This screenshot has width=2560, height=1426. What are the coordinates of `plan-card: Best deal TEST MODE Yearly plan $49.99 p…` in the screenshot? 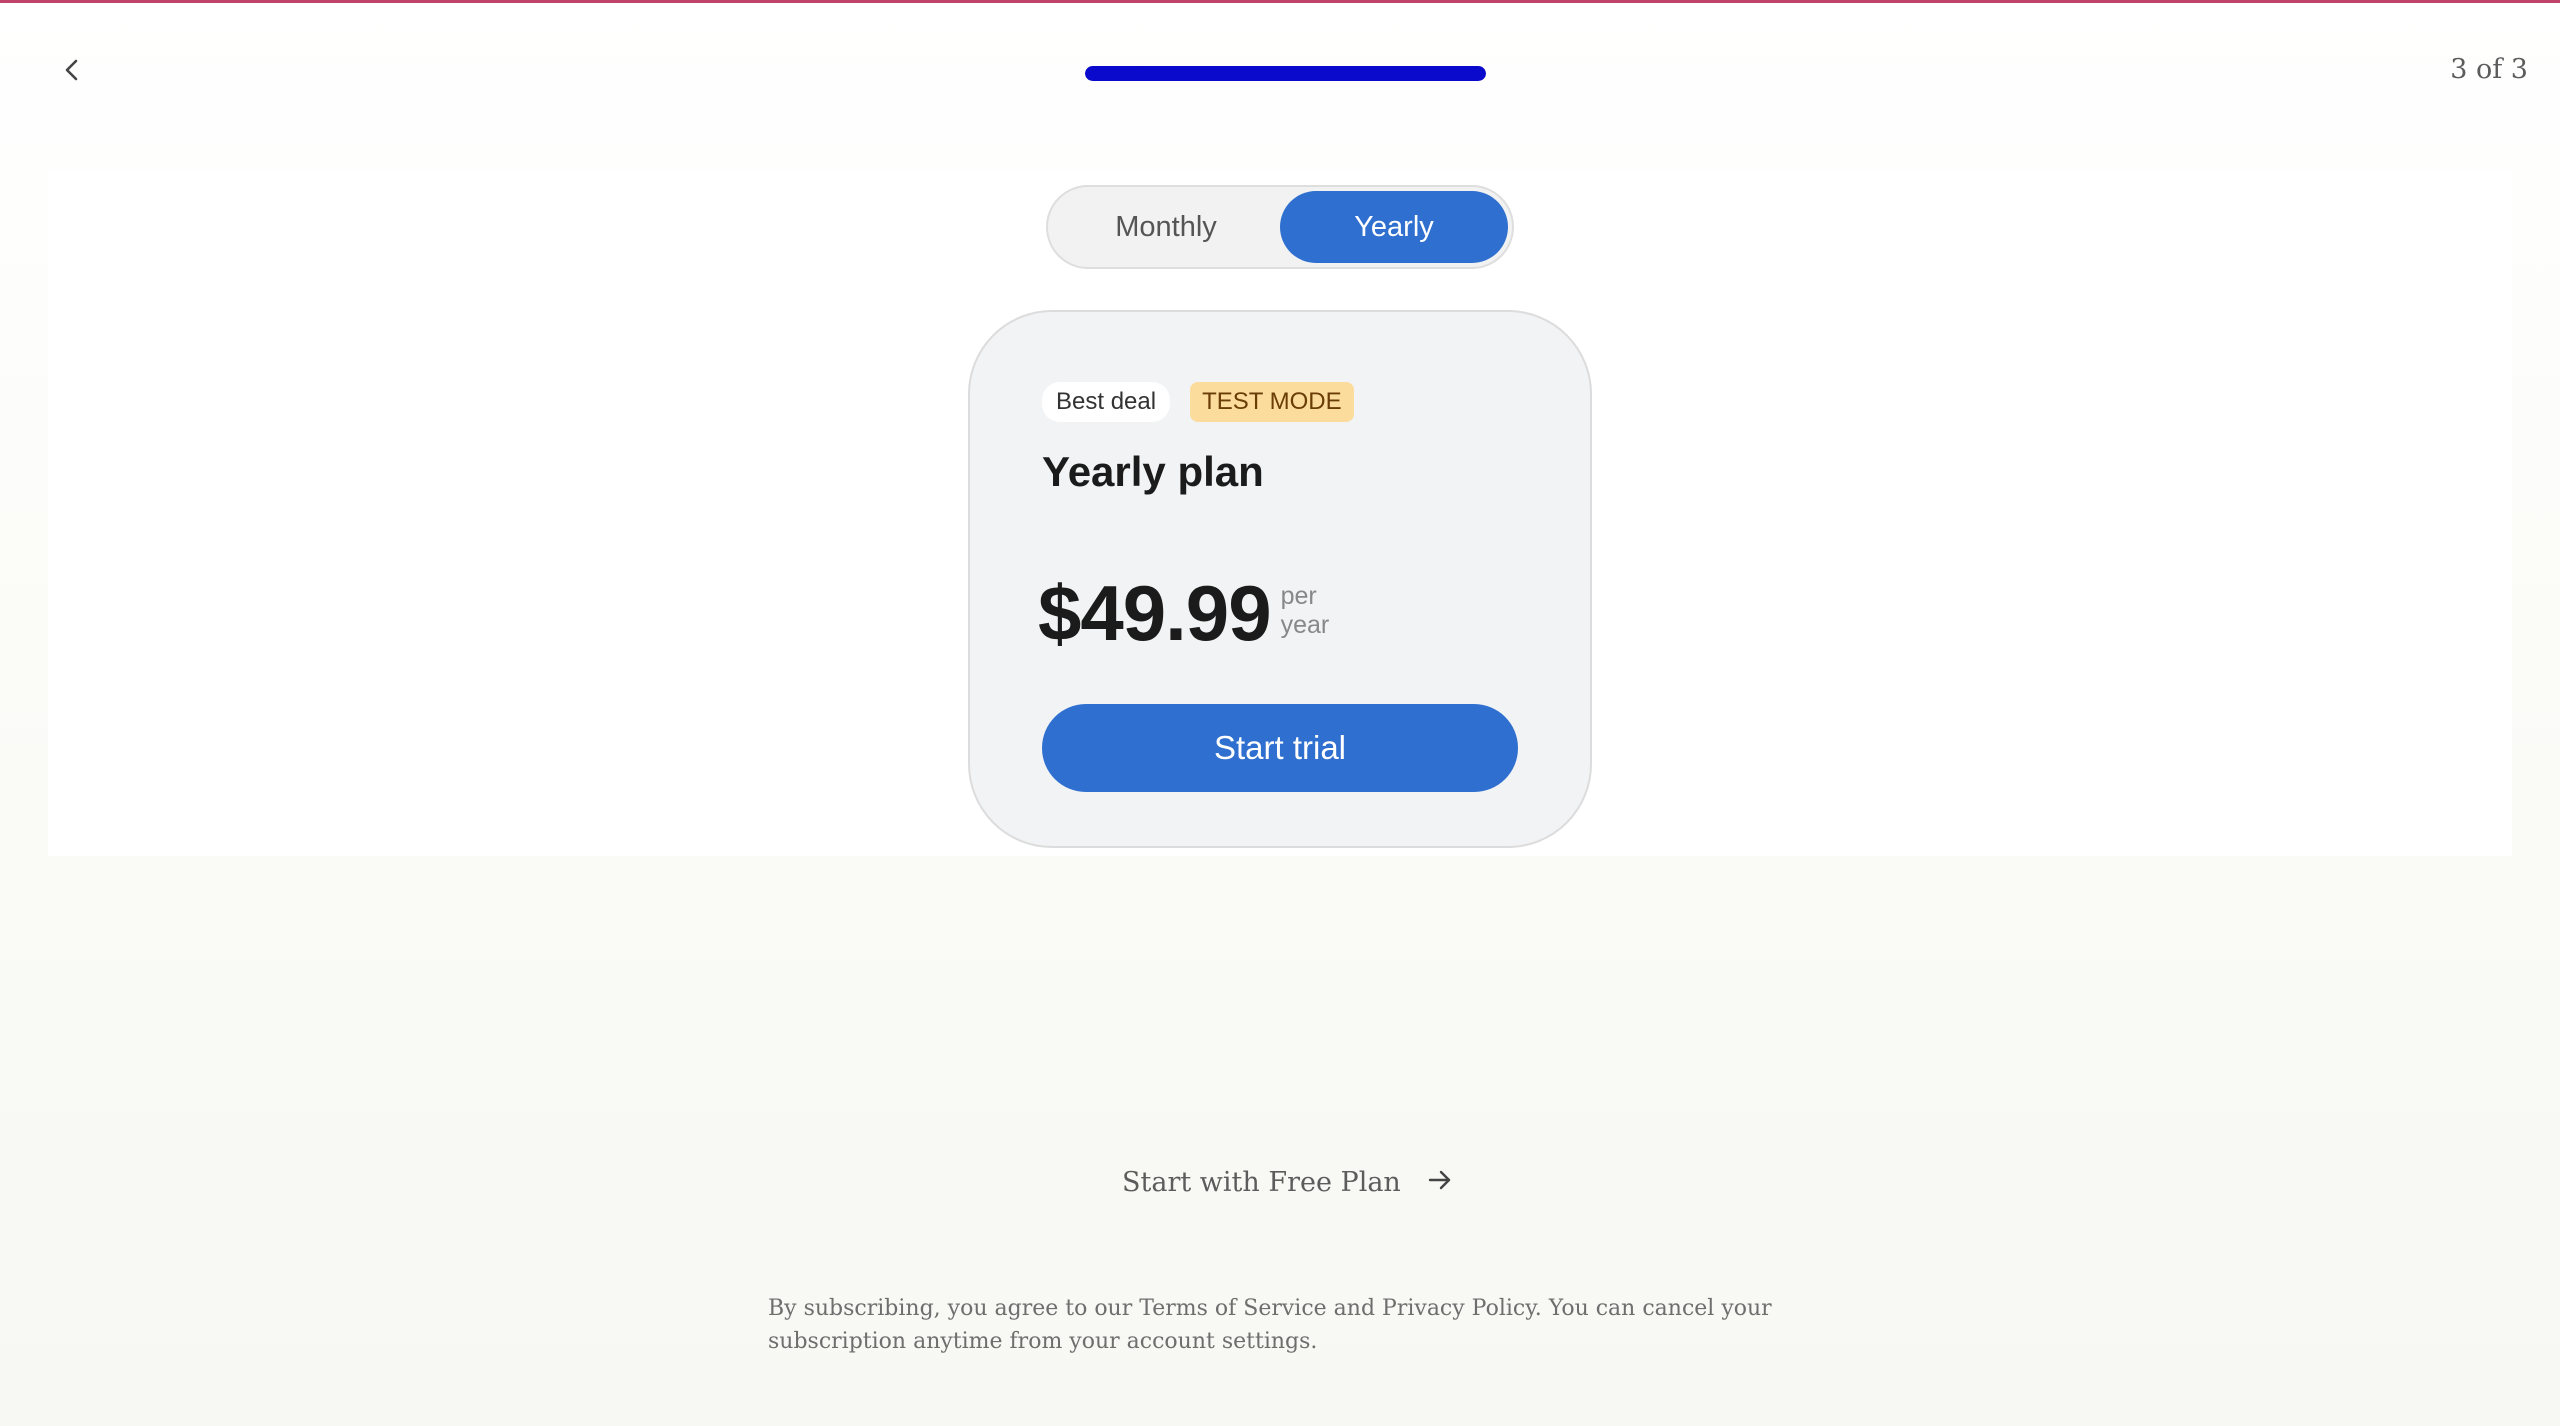 It's located at (1280, 579).